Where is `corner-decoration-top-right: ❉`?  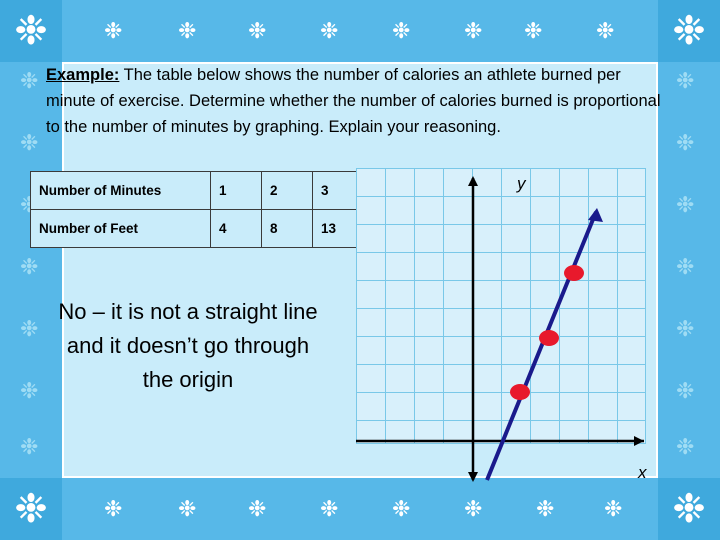 corner-decoration-top-right: ❉ is located at coordinates (689, 31).